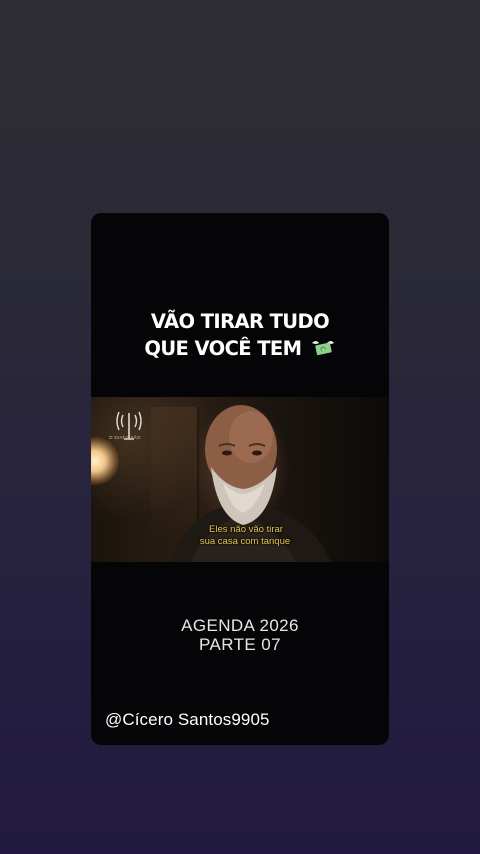 This screenshot has width=480, height=854. What do you see at coordinates (245, 541) in the screenshot?
I see `subtitle-line-2: sua casa com tanque` at bounding box center [245, 541].